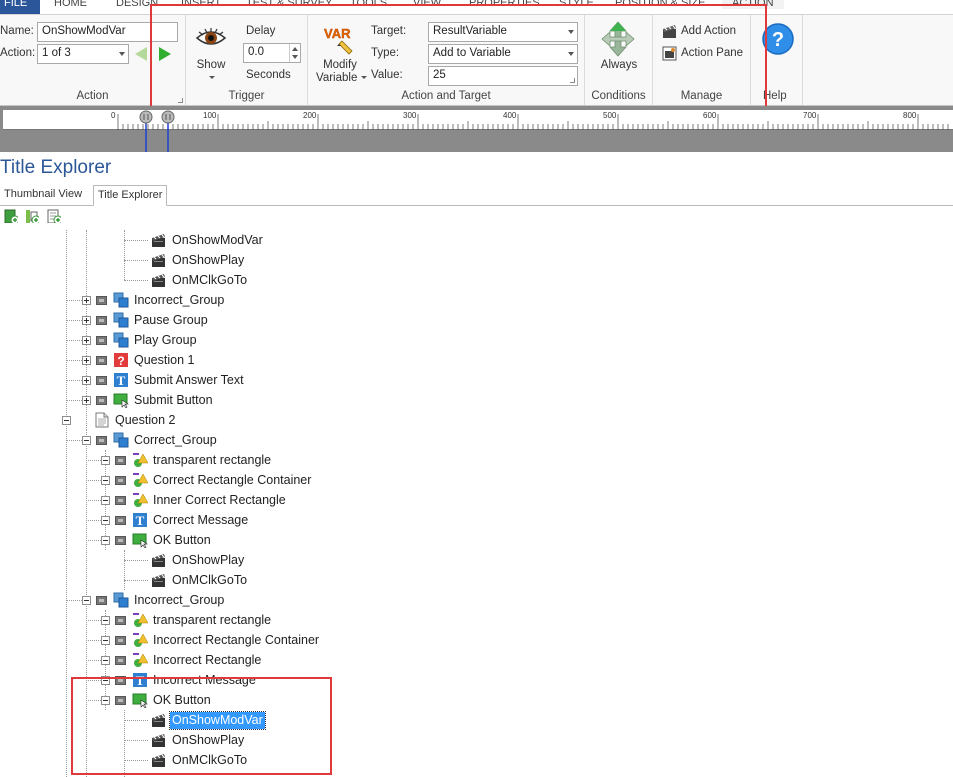  What do you see at coordinates (669, 53) in the screenshot?
I see `action-pane-icon` at bounding box center [669, 53].